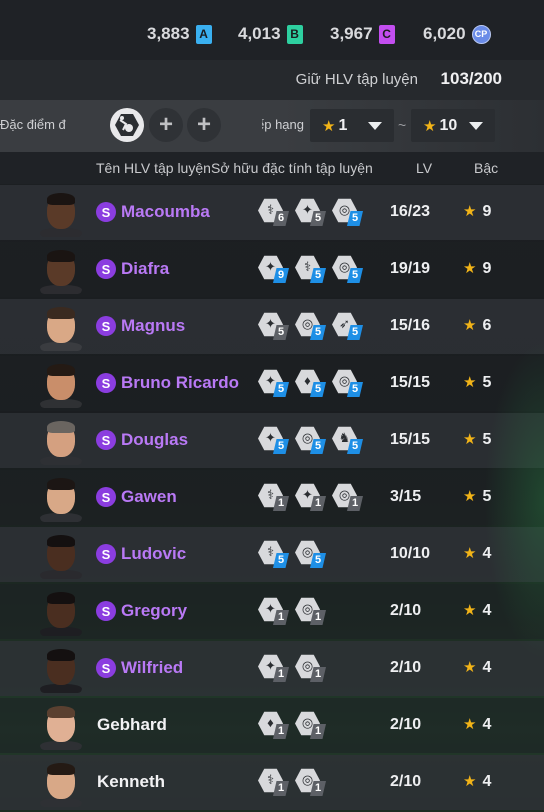  I want to click on cp-coin-icon: CP, so click(481, 34).